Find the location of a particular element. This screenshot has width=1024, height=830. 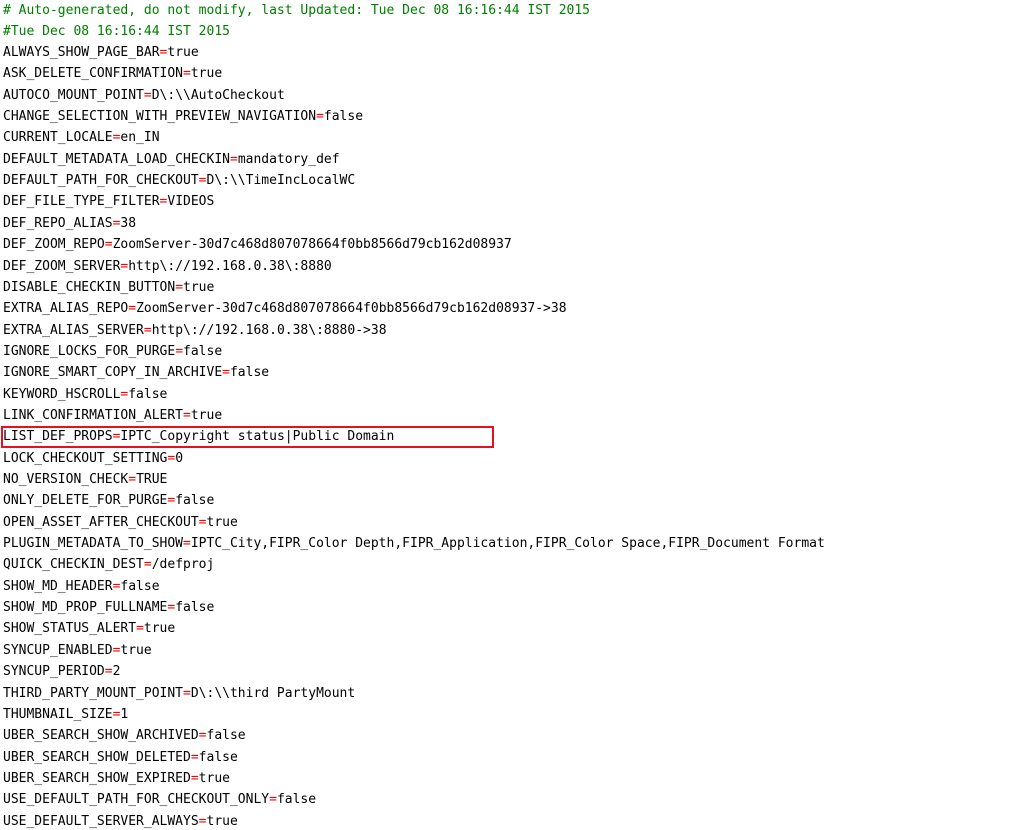

property-line: SYNCUP_ENABLED=true is located at coordinates (77, 650).